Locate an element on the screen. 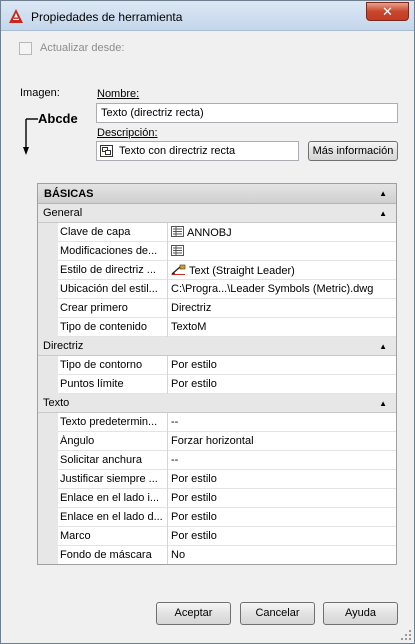  property-row: Fondo de máscara No is located at coordinates (217, 555).